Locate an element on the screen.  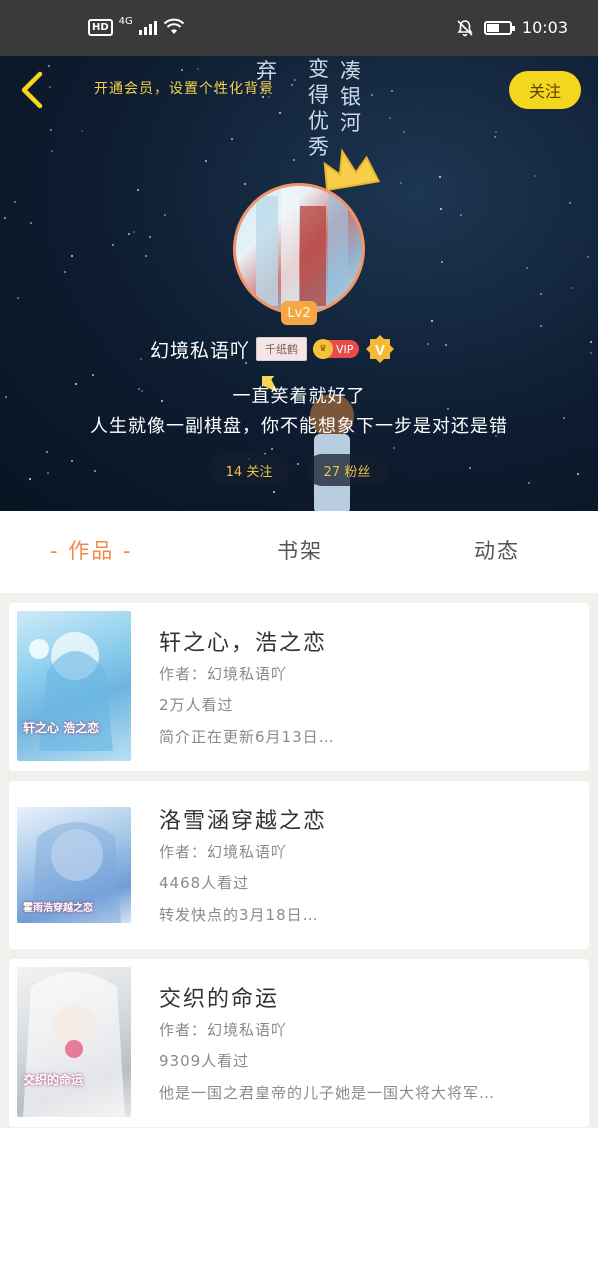
book-cover-2: 霍雨浩穿越之恋 is located at coordinates (74, 865).